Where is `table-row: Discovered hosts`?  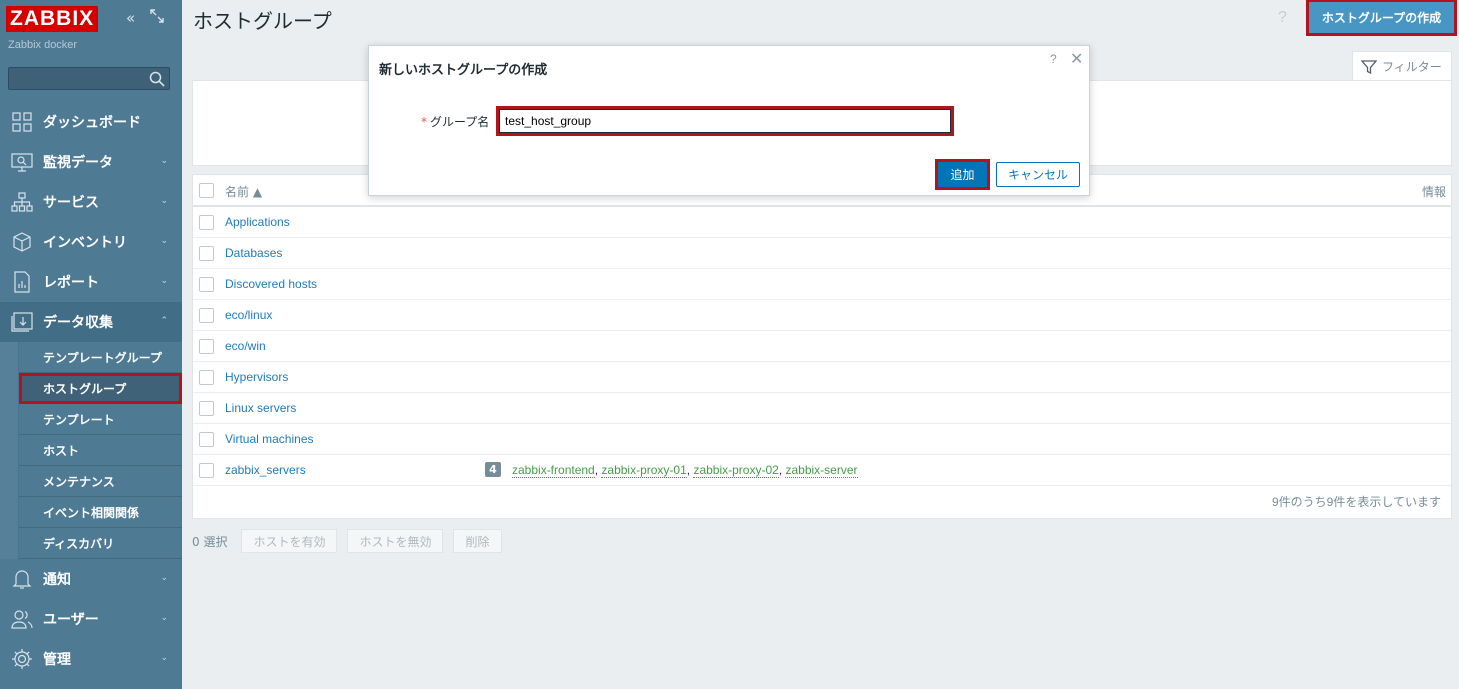 table-row: Discovered hosts is located at coordinates (822, 284).